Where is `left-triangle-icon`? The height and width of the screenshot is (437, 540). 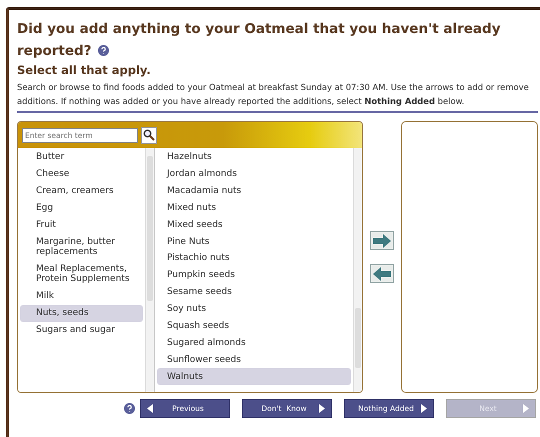 left-triangle-icon is located at coordinates (150, 408).